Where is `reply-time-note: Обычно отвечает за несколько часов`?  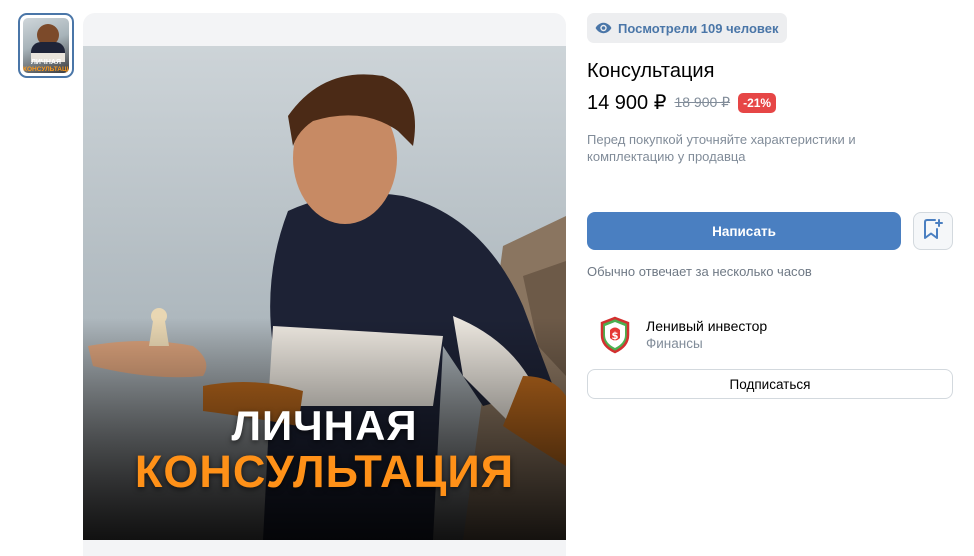 reply-time-note: Обычно отвечает за несколько часов is located at coordinates (699, 271).